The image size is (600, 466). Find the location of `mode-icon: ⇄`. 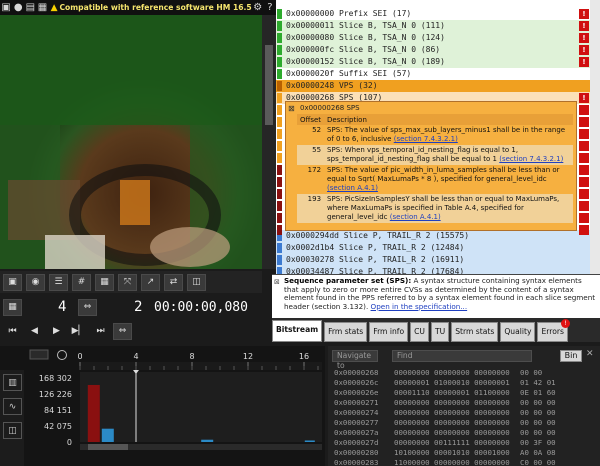

mode-icon: ⇄ is located at coordinates (173, 282).